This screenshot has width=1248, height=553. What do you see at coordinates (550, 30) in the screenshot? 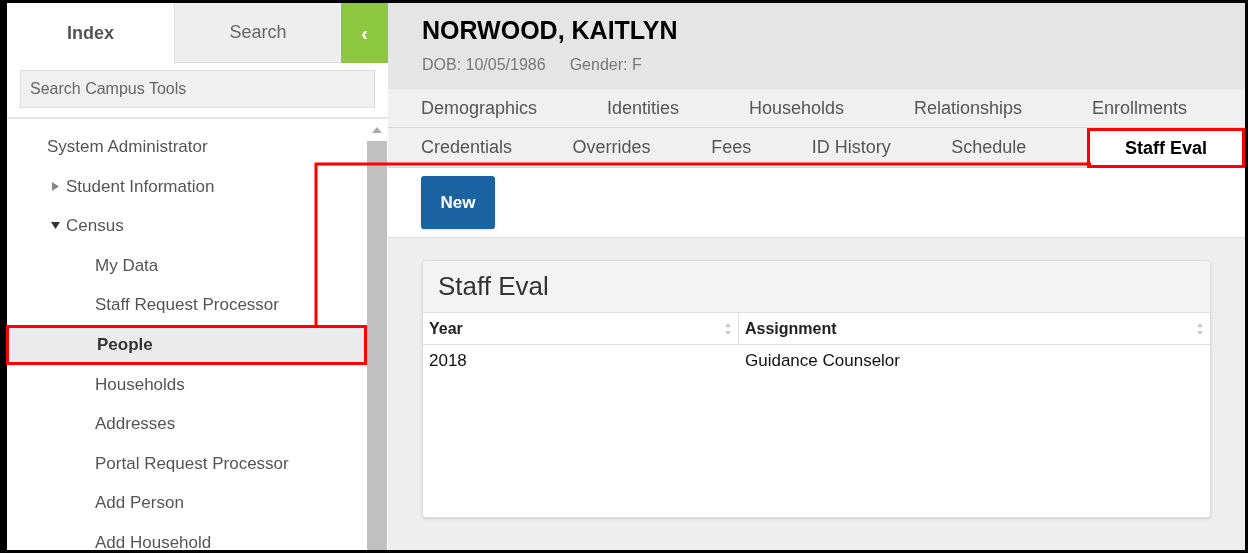
I see `person-name: NORWOOD, KAITLYN` at bounding box center [550, 30].